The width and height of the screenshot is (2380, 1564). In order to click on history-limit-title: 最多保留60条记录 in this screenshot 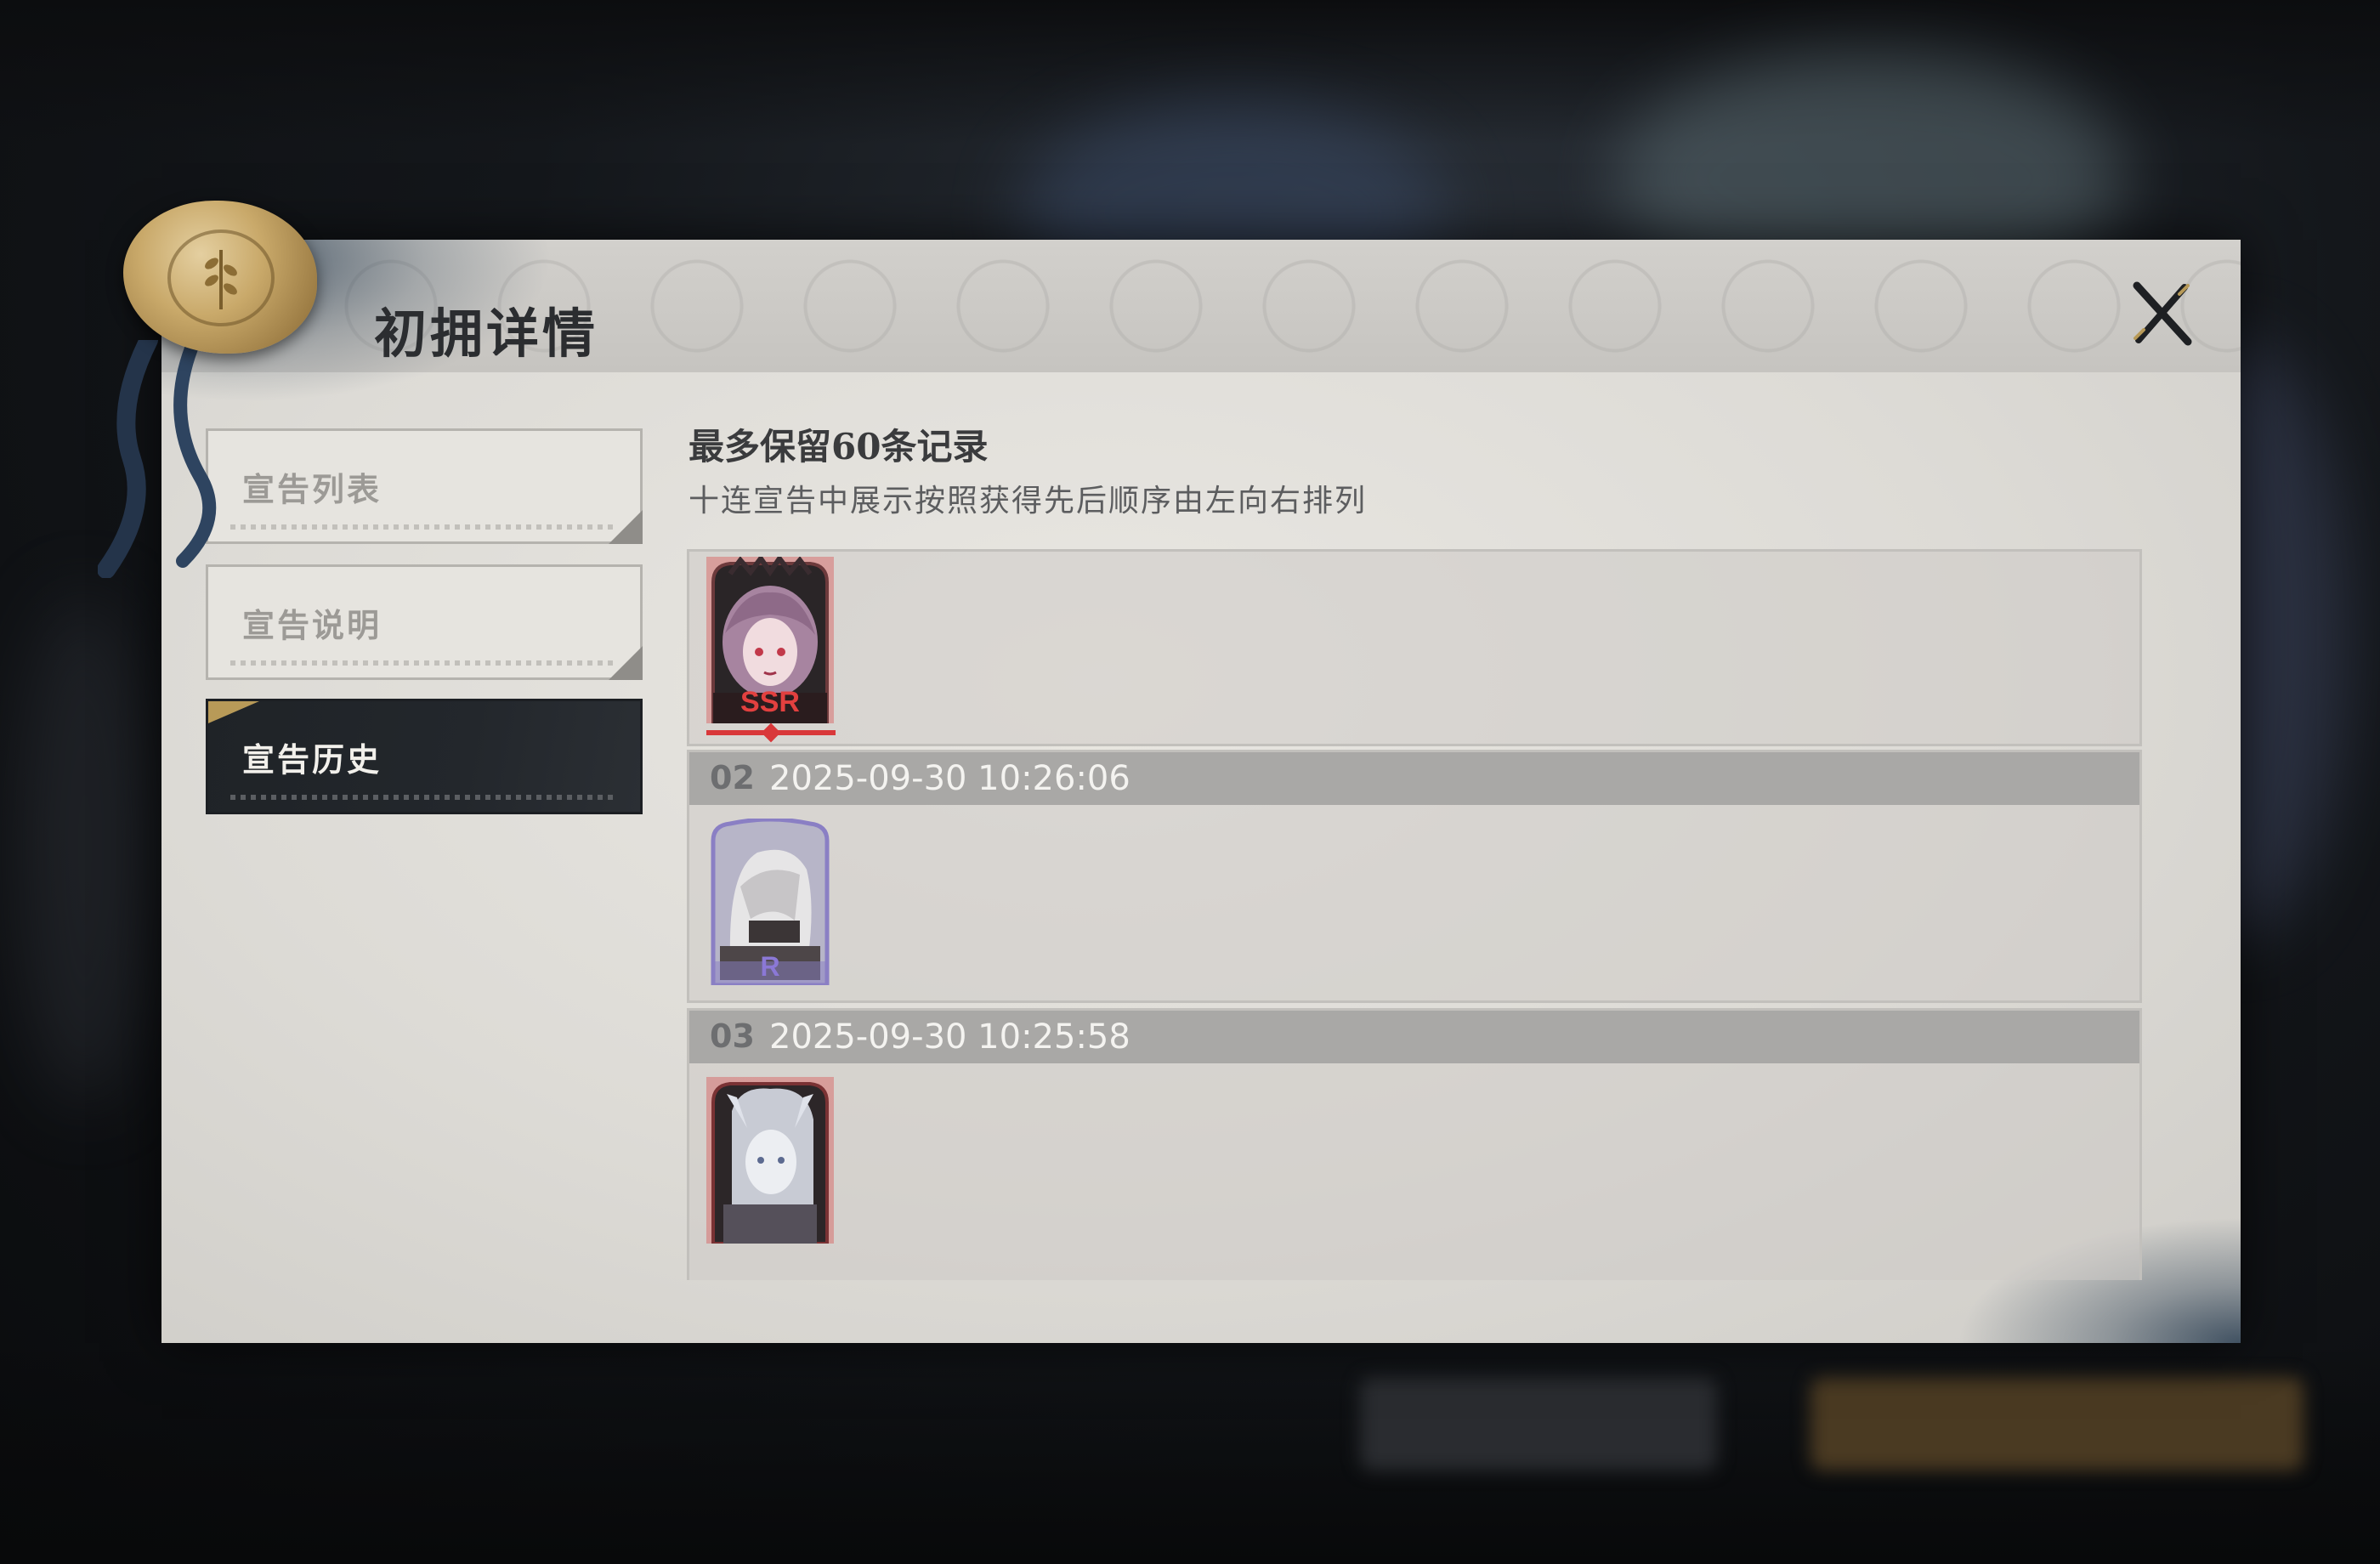, I will do `click(838, 447)`.